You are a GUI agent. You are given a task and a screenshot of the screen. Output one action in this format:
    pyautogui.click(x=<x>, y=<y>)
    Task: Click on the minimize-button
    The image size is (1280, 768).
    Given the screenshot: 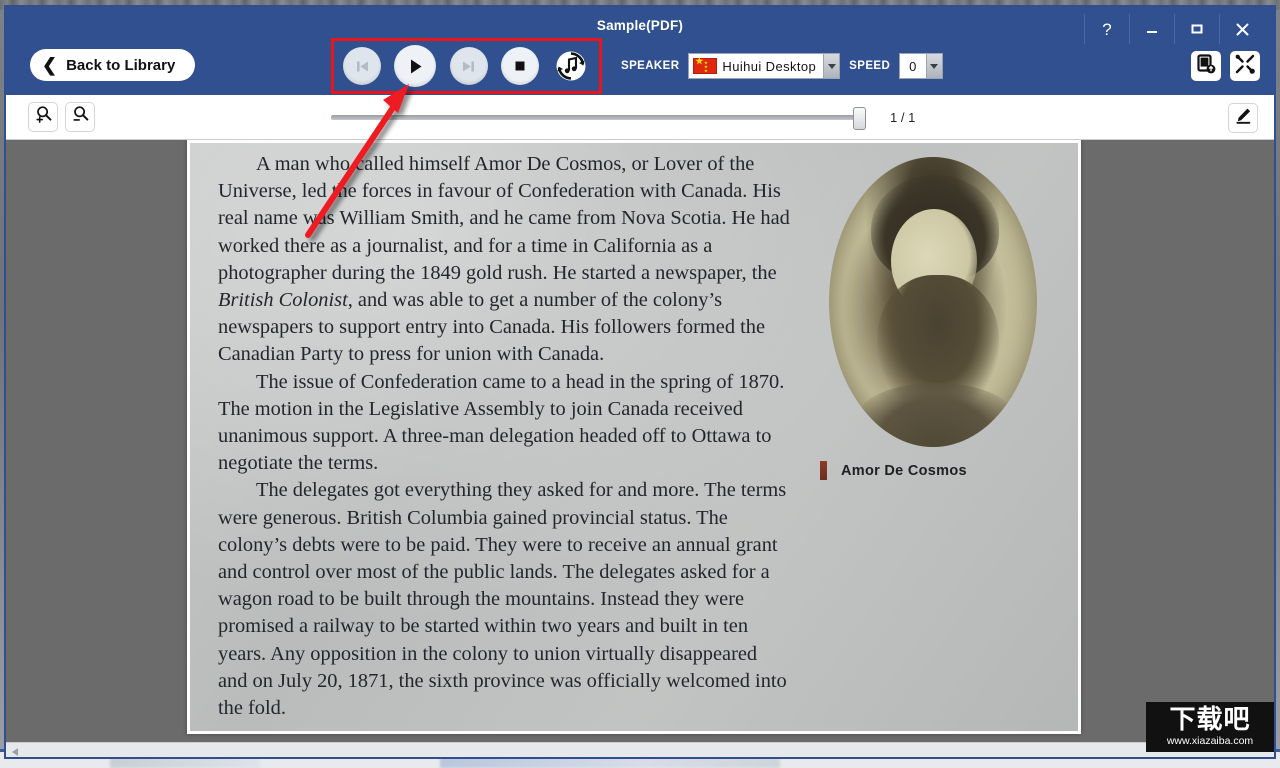 What is the action you would take?
    pyautogui.click(x=1151, y=29)
    